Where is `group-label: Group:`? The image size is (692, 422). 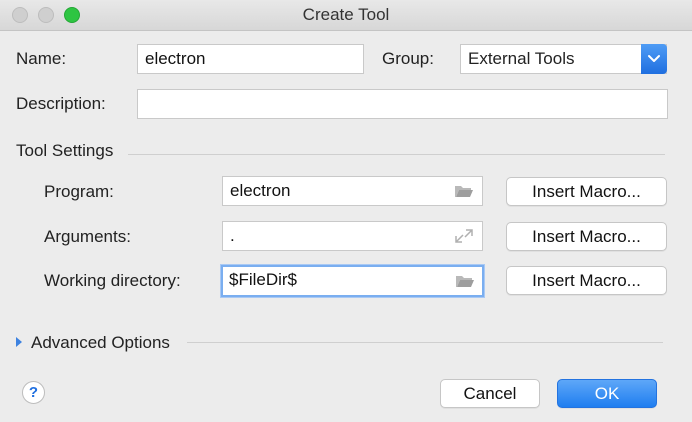 group-label: Group: is located at coordinates (408, 58).